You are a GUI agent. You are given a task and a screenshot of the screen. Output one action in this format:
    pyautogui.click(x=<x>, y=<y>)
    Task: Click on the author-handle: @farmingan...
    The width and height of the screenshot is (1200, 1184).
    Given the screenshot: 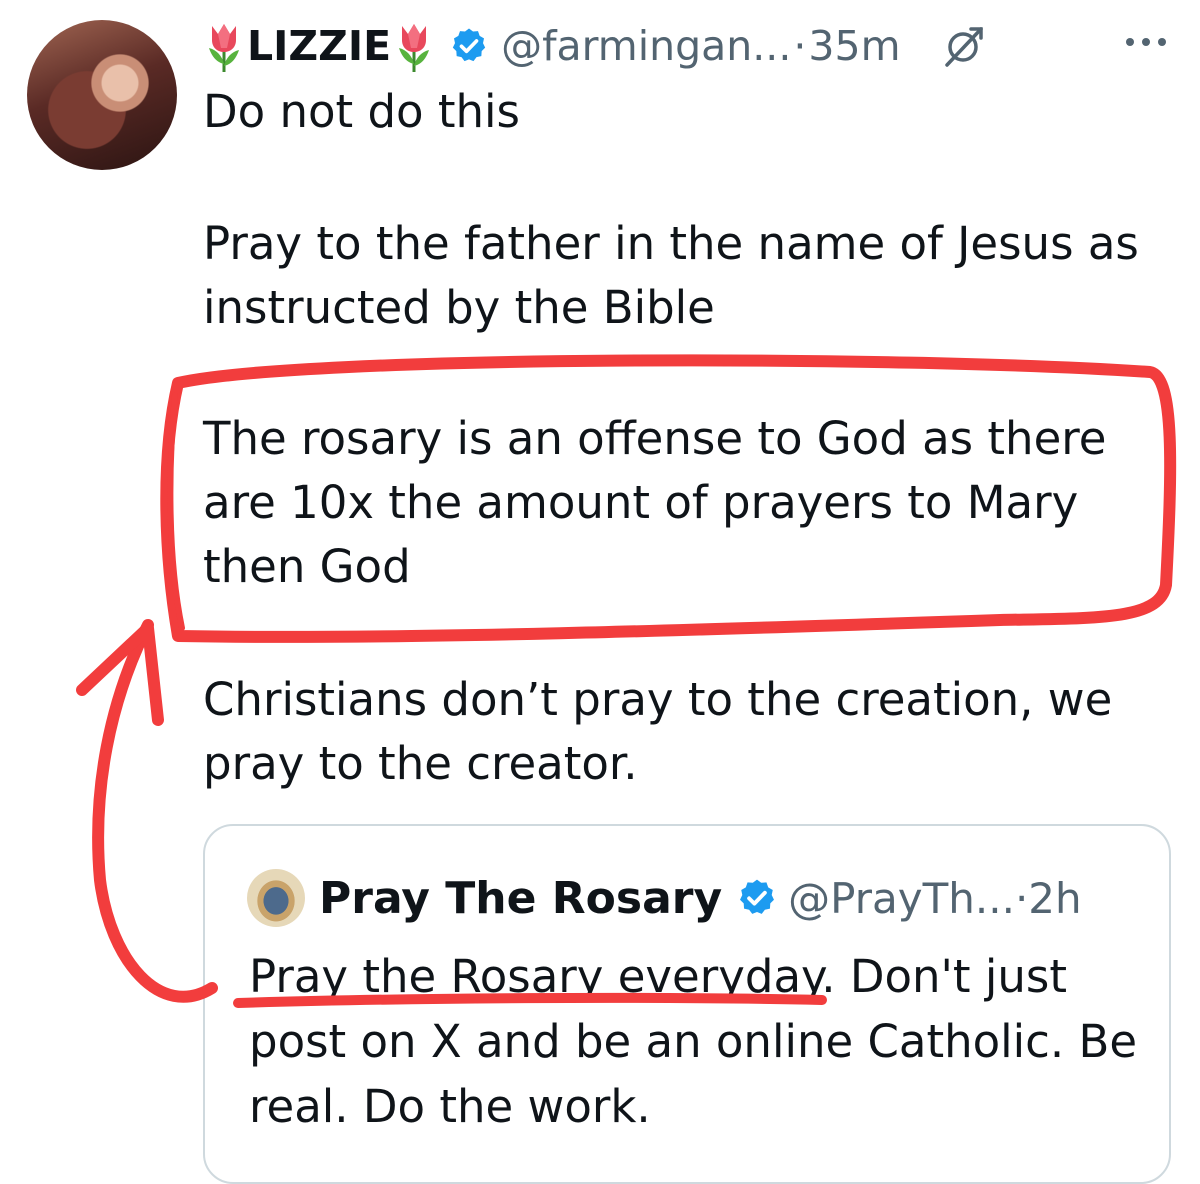 What is the action you would take?
    pyautogui.click(x=646, y=46)
    